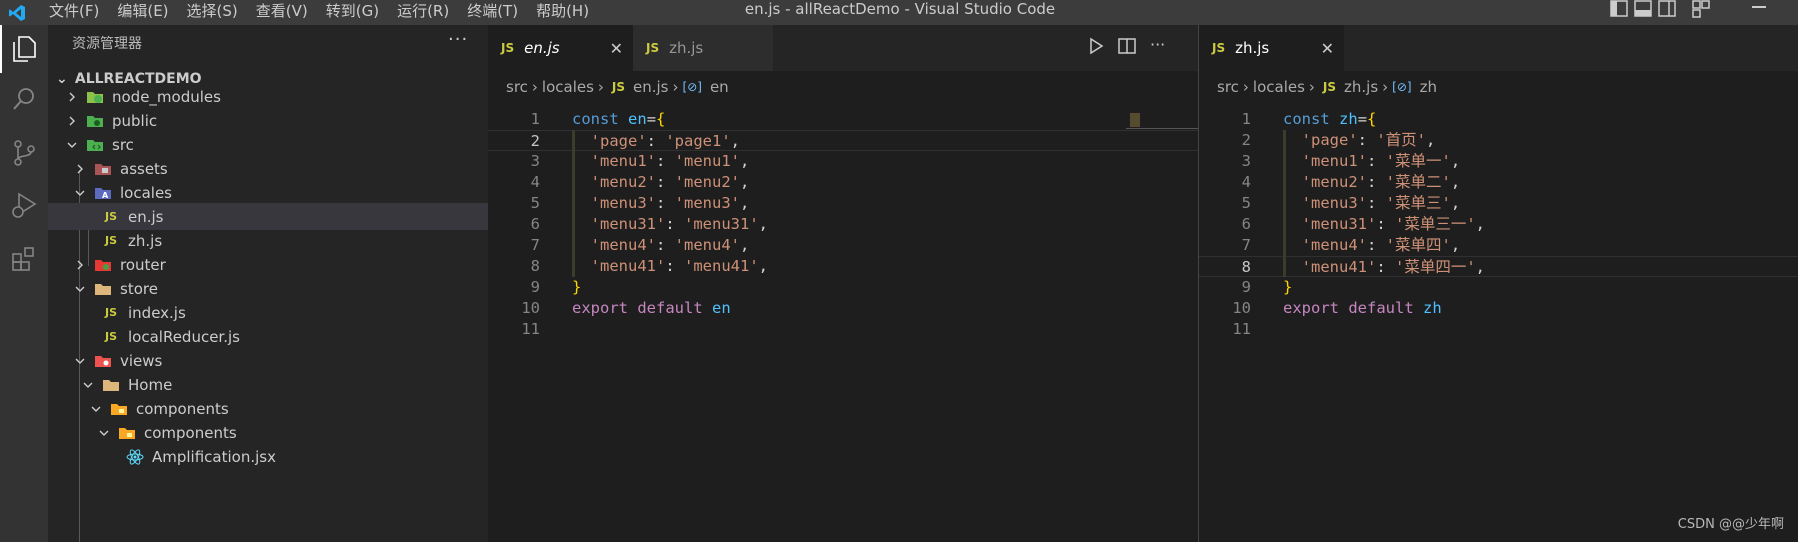  Describe the element at coordinates (843, 140) in the screenshot. I see `code-line: 2 'page': 'page1',` at that location.